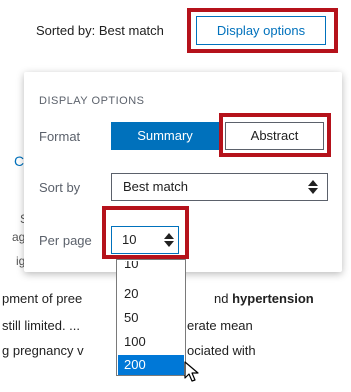 The height and width of the screenshot is (392, 351). Describe the element at coordinates (191, 371) in the screenshot. I see `cursor-icon` at that location.